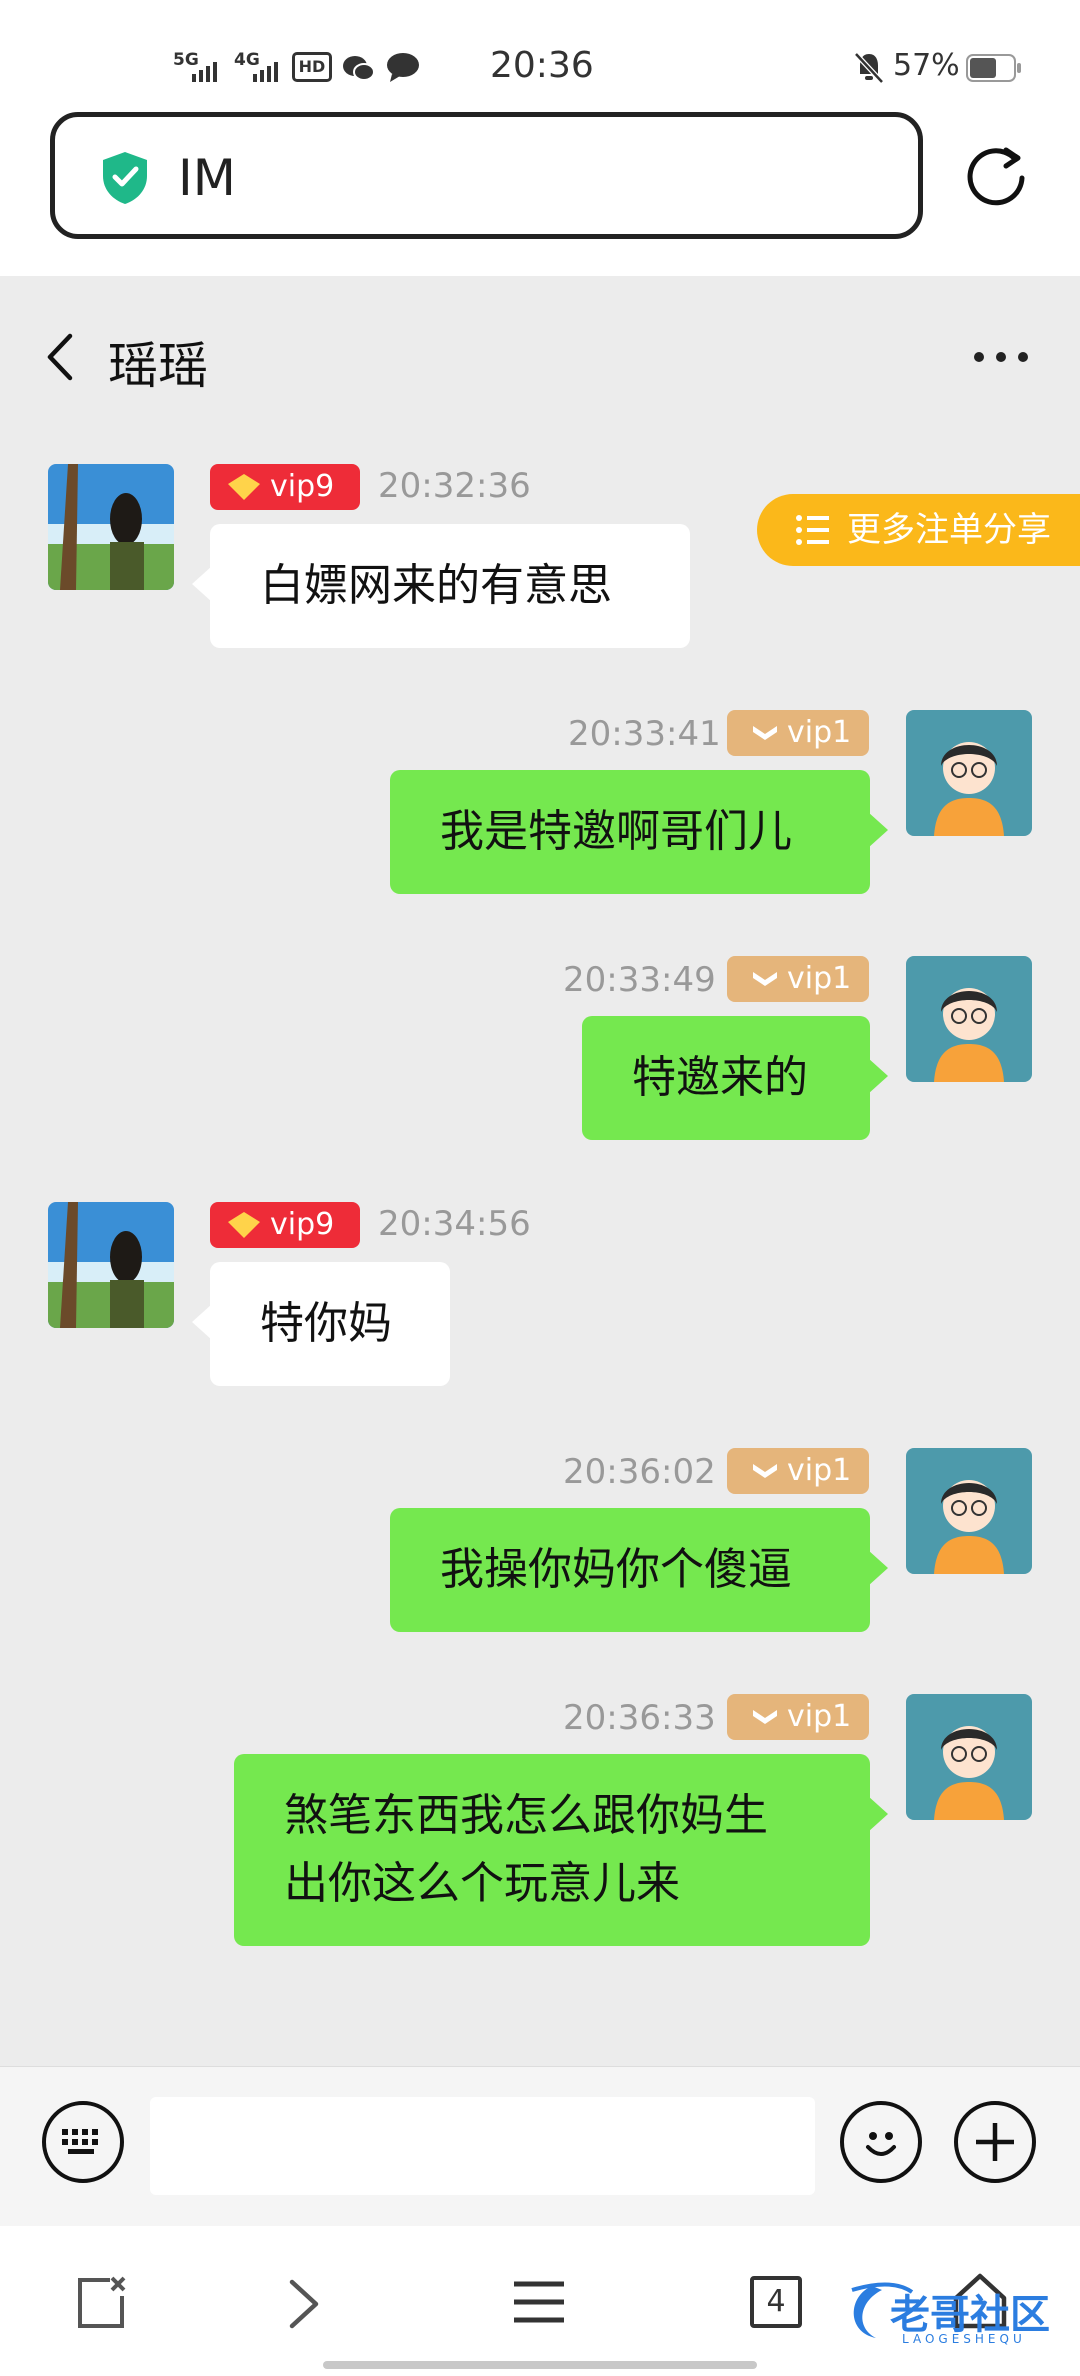 This screenshot has height=2376, width=1080. I want to click on message-time: 20:34:56, so click(454, 1224).